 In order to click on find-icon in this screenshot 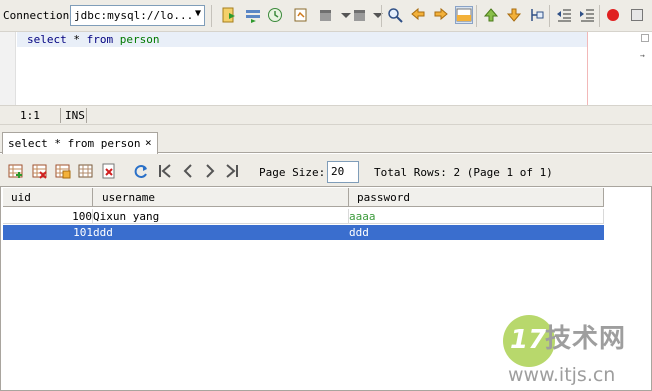, I will do `click(395, 15)`.